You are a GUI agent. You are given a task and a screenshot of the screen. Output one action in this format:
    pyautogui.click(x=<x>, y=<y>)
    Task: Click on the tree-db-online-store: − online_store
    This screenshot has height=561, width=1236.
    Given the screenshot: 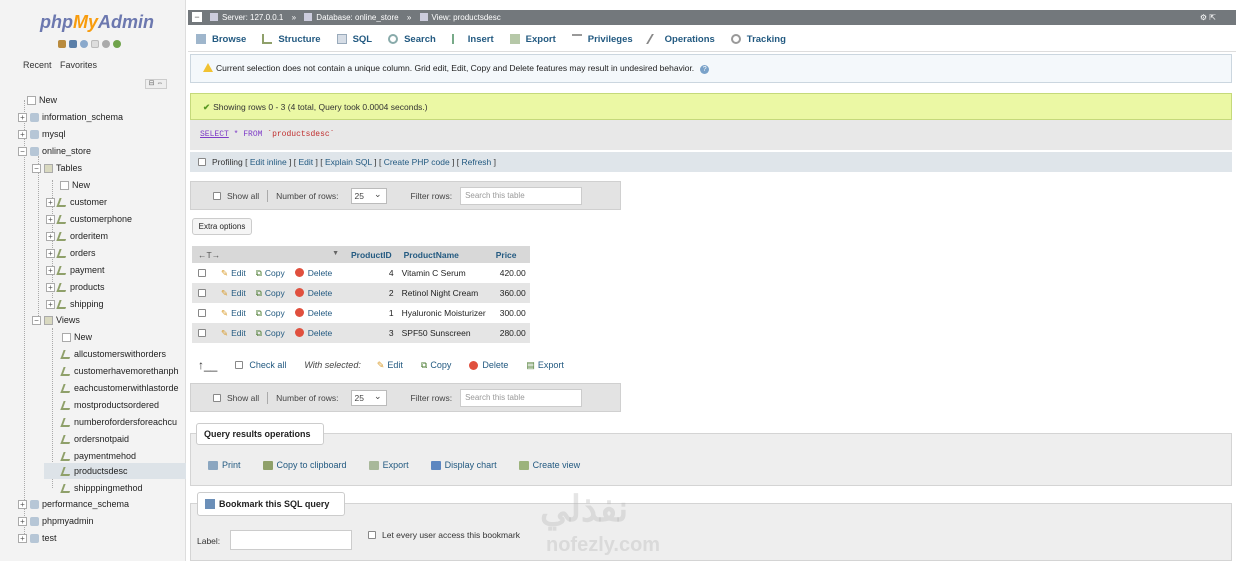 What is the action you would take?
    pyautogui.click(x=54, y=151)
    